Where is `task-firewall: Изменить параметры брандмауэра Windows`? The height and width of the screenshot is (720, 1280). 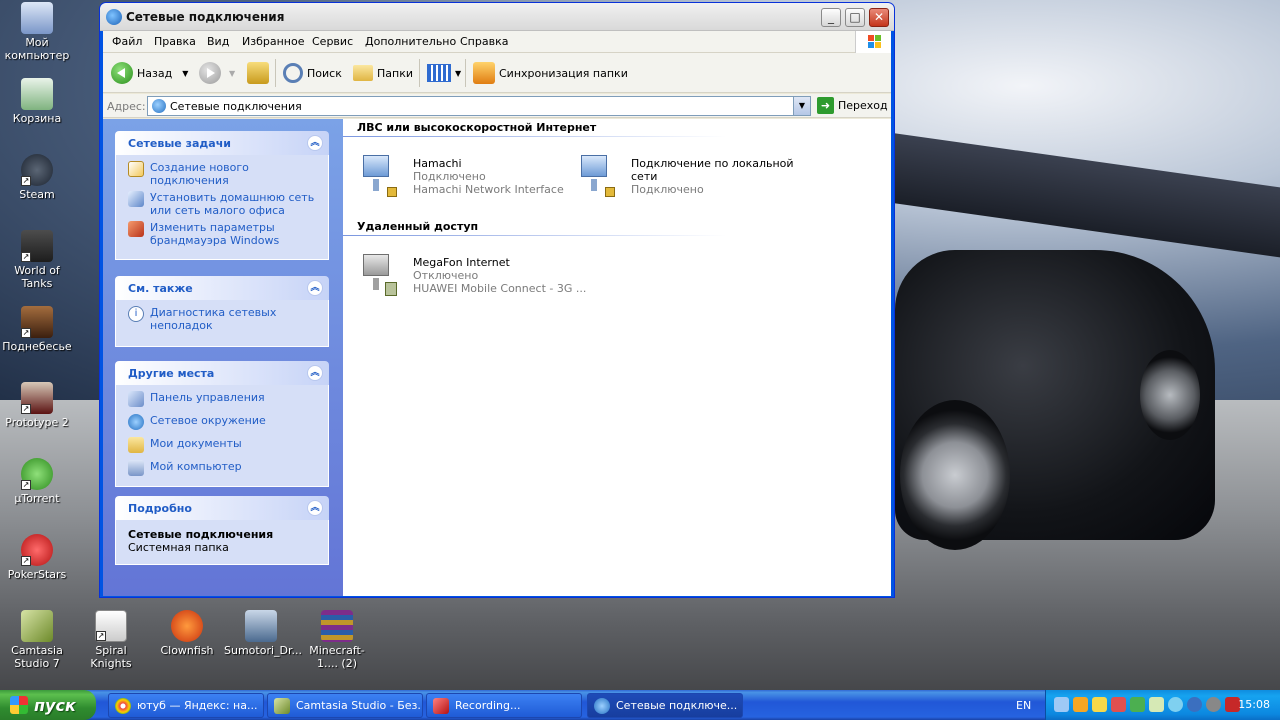 task-firewall: Изменить параметры брандмауэра Windows is located at coordinates (223, 234).